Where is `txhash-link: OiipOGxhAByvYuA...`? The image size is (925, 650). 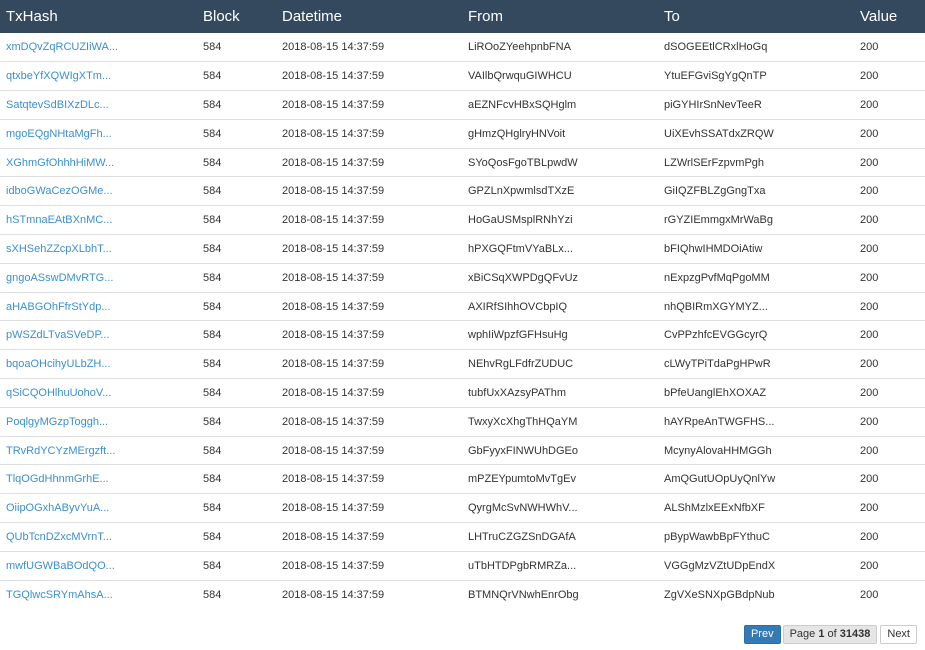
txhash-link: OiipOGxhAByvYuA... is located at coordinates (57, 508).